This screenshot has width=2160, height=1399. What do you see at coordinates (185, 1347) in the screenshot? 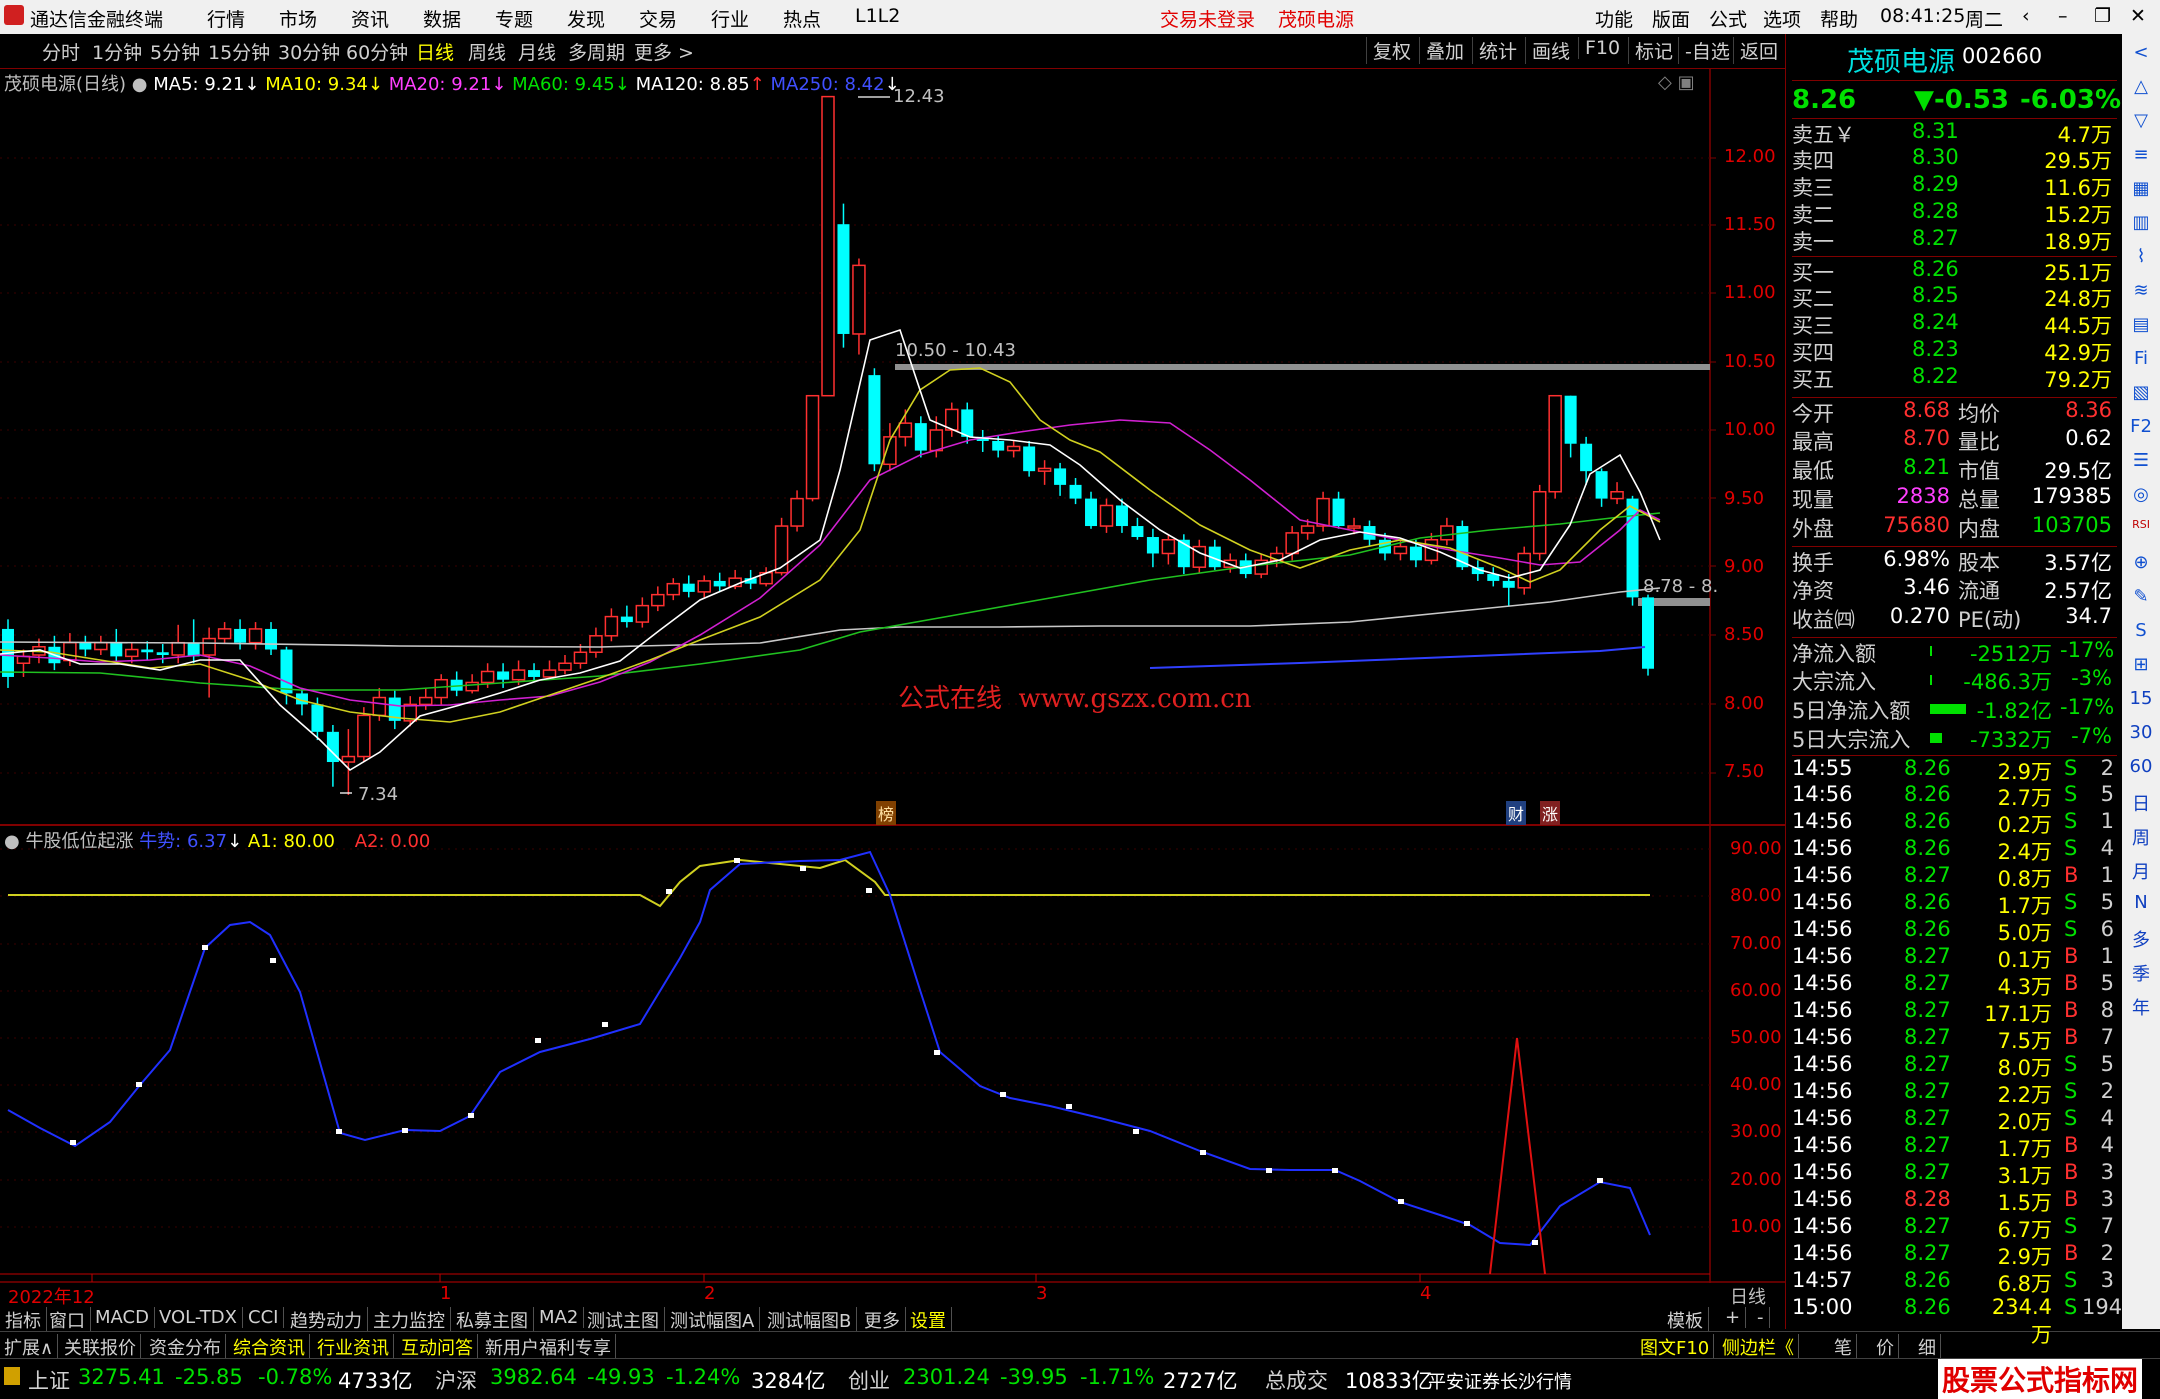
I see `tab-zijin: 资金分布` at bounding box center [185, 1347].